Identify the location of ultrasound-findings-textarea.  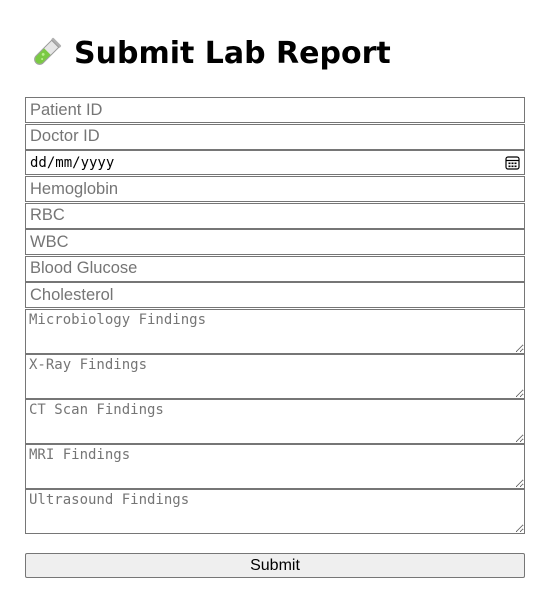
(275, 511).